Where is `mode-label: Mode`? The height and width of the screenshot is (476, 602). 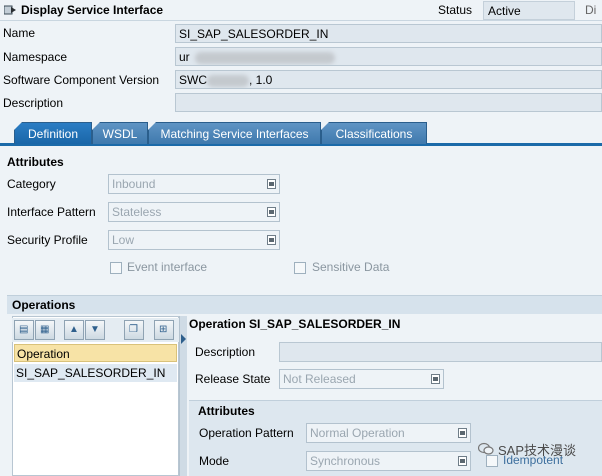
mode-label: Mode is located at coordinates (214, 461).